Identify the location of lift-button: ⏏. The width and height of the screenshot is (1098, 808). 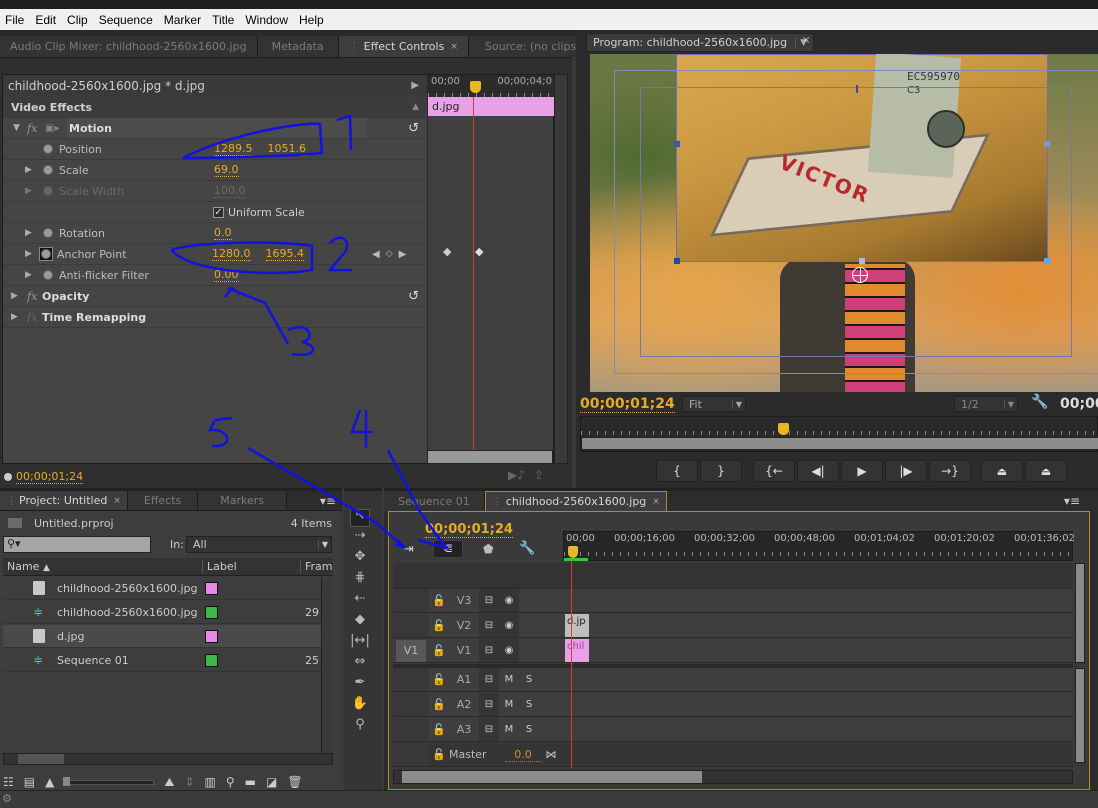
(1002, 471).